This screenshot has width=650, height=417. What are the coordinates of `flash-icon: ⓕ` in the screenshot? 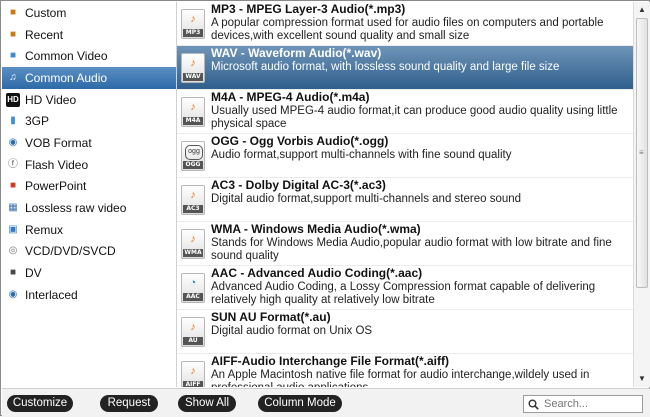 It's located at (13, 164).